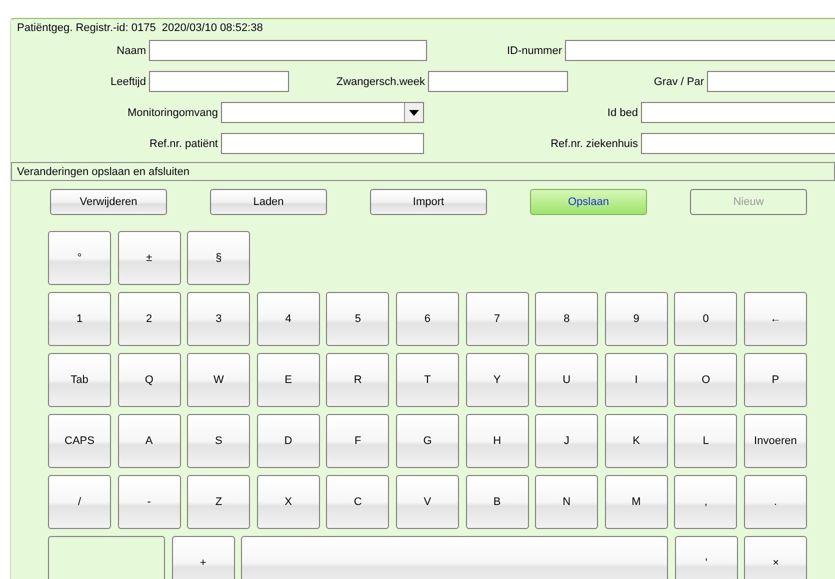 The height and width of the screenshot is (579, 835). Describe the element at coordinates (203, 557) in the screenshot. I see `keyboard-key: +` at that location.